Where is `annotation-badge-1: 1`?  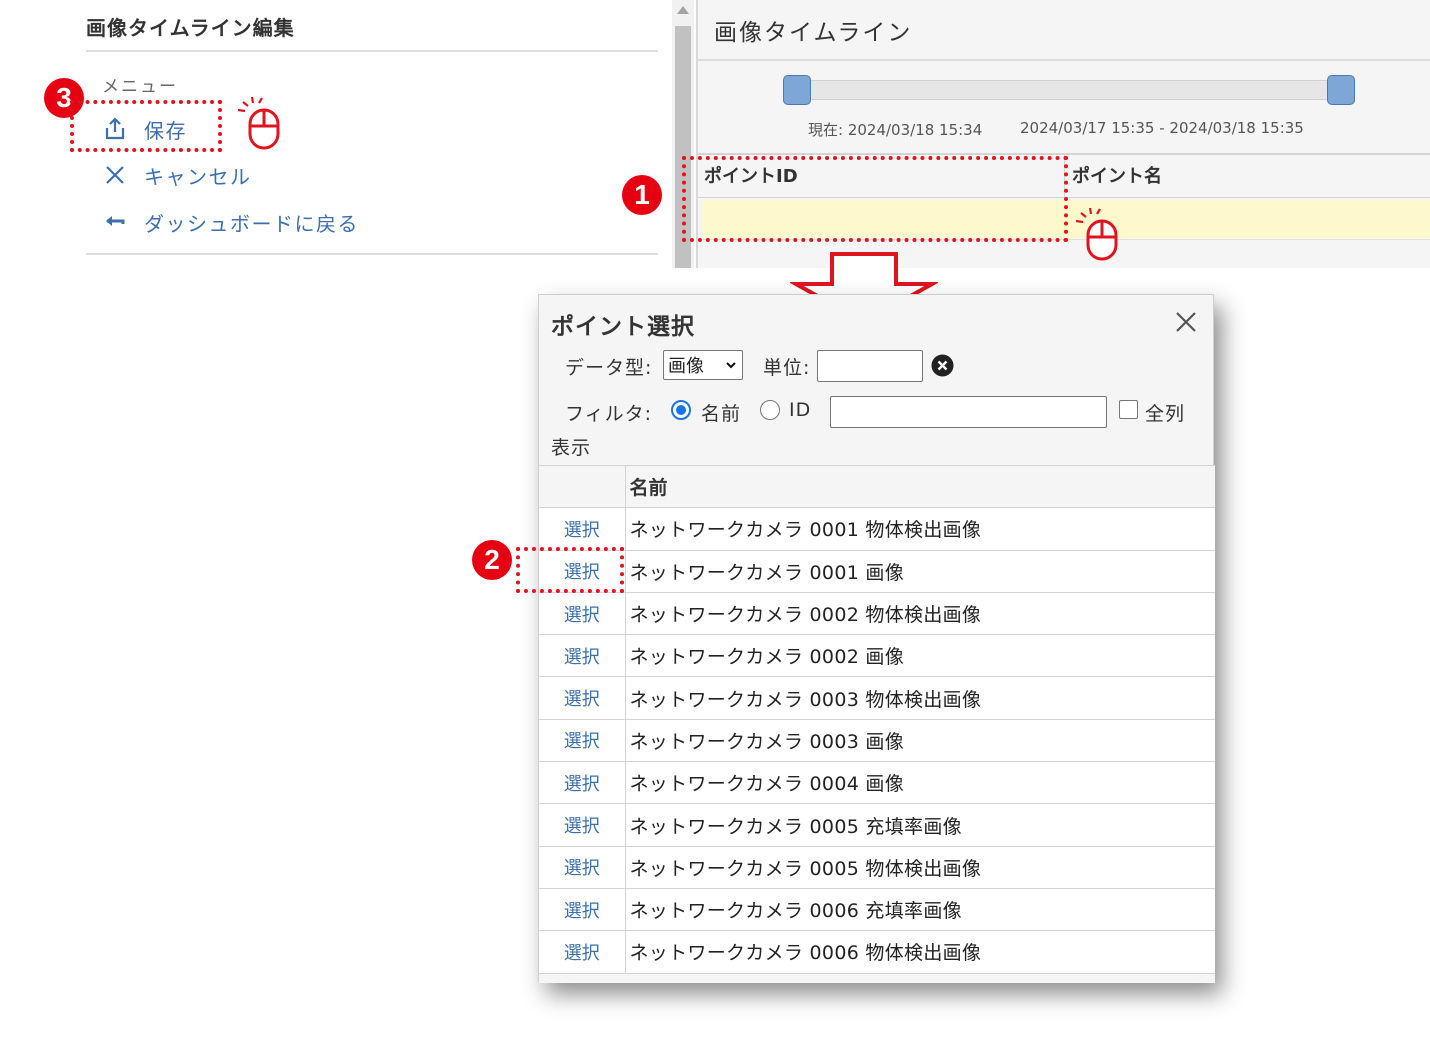 annotation-badge-1: 1 is located at coordinates (642, 195).